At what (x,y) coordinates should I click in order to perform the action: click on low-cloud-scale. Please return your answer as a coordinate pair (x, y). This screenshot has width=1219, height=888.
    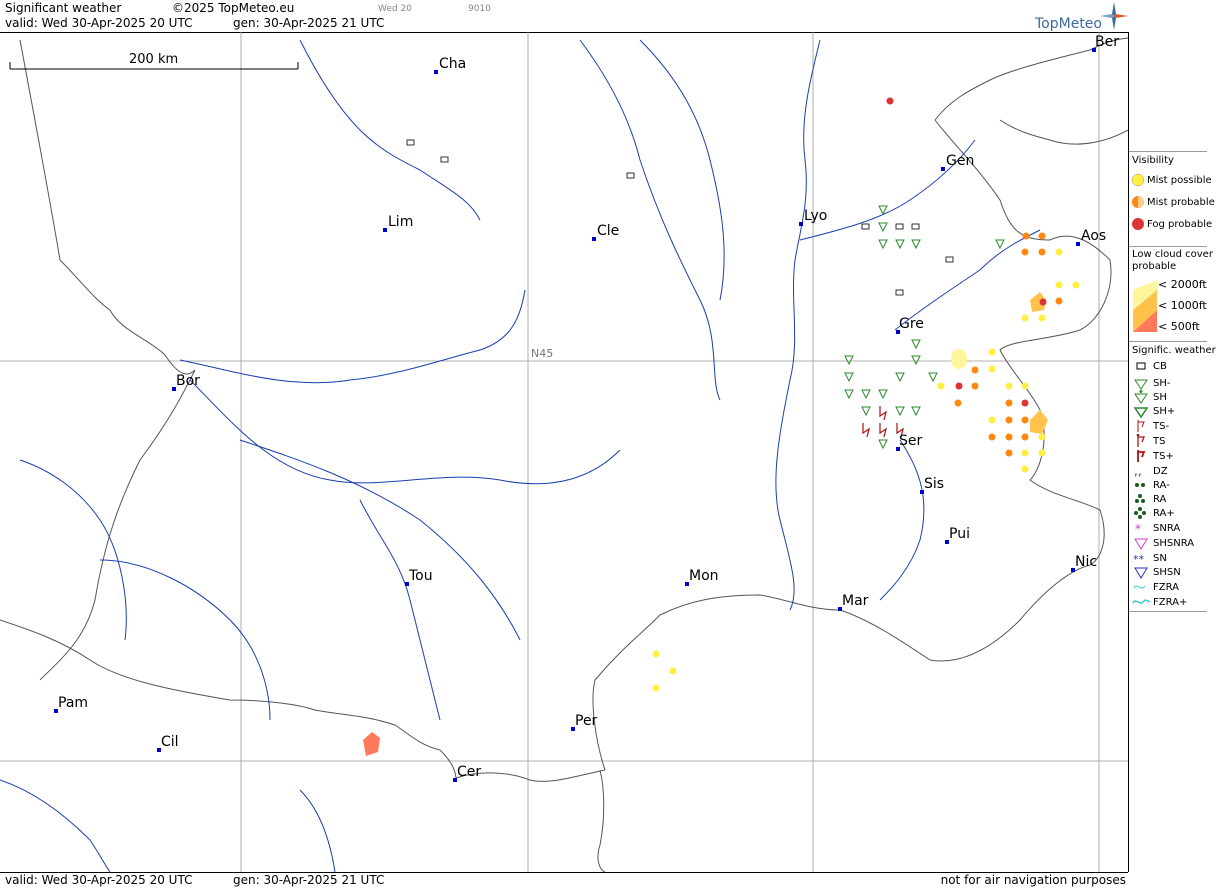
    Looking at the image, I should click on (1145, 306).